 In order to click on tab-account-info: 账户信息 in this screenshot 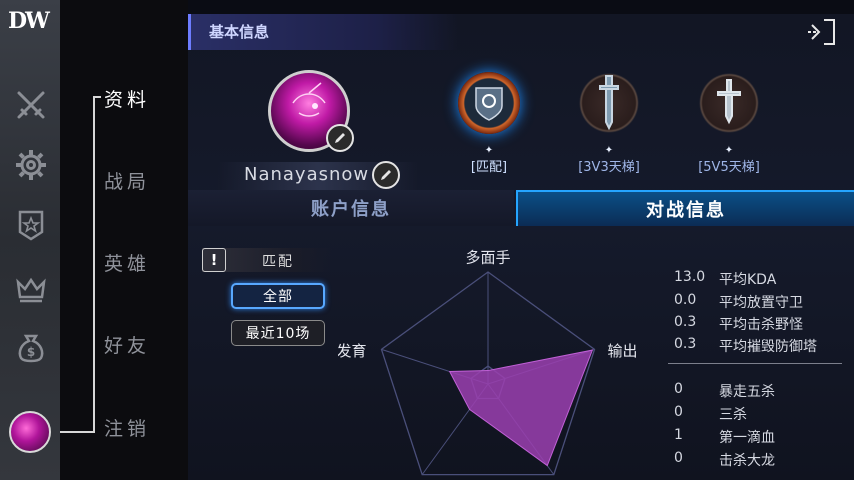, I will do `click(351, 208)`.